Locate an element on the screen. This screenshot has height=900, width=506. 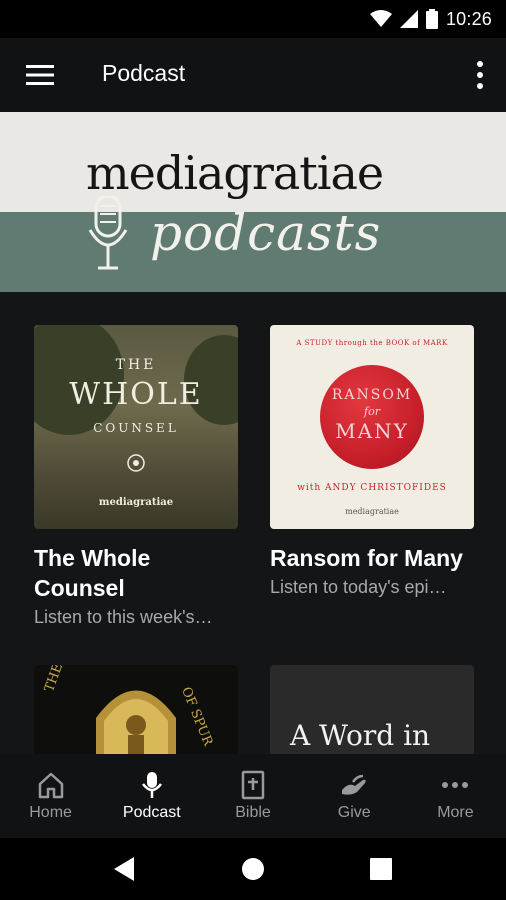
cell-signal-icon is located at coordinates (408, 19).